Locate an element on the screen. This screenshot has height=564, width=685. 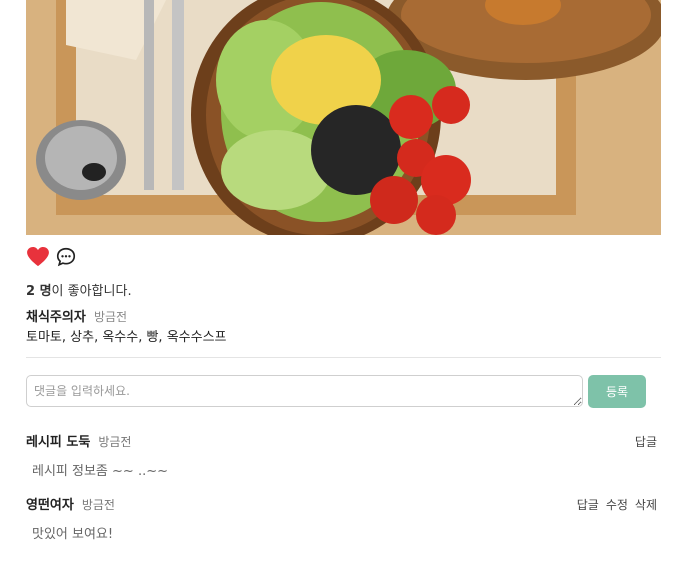
comment-header: 레시피 도둑 방금전 답글 is located at coordinates (341, 440).